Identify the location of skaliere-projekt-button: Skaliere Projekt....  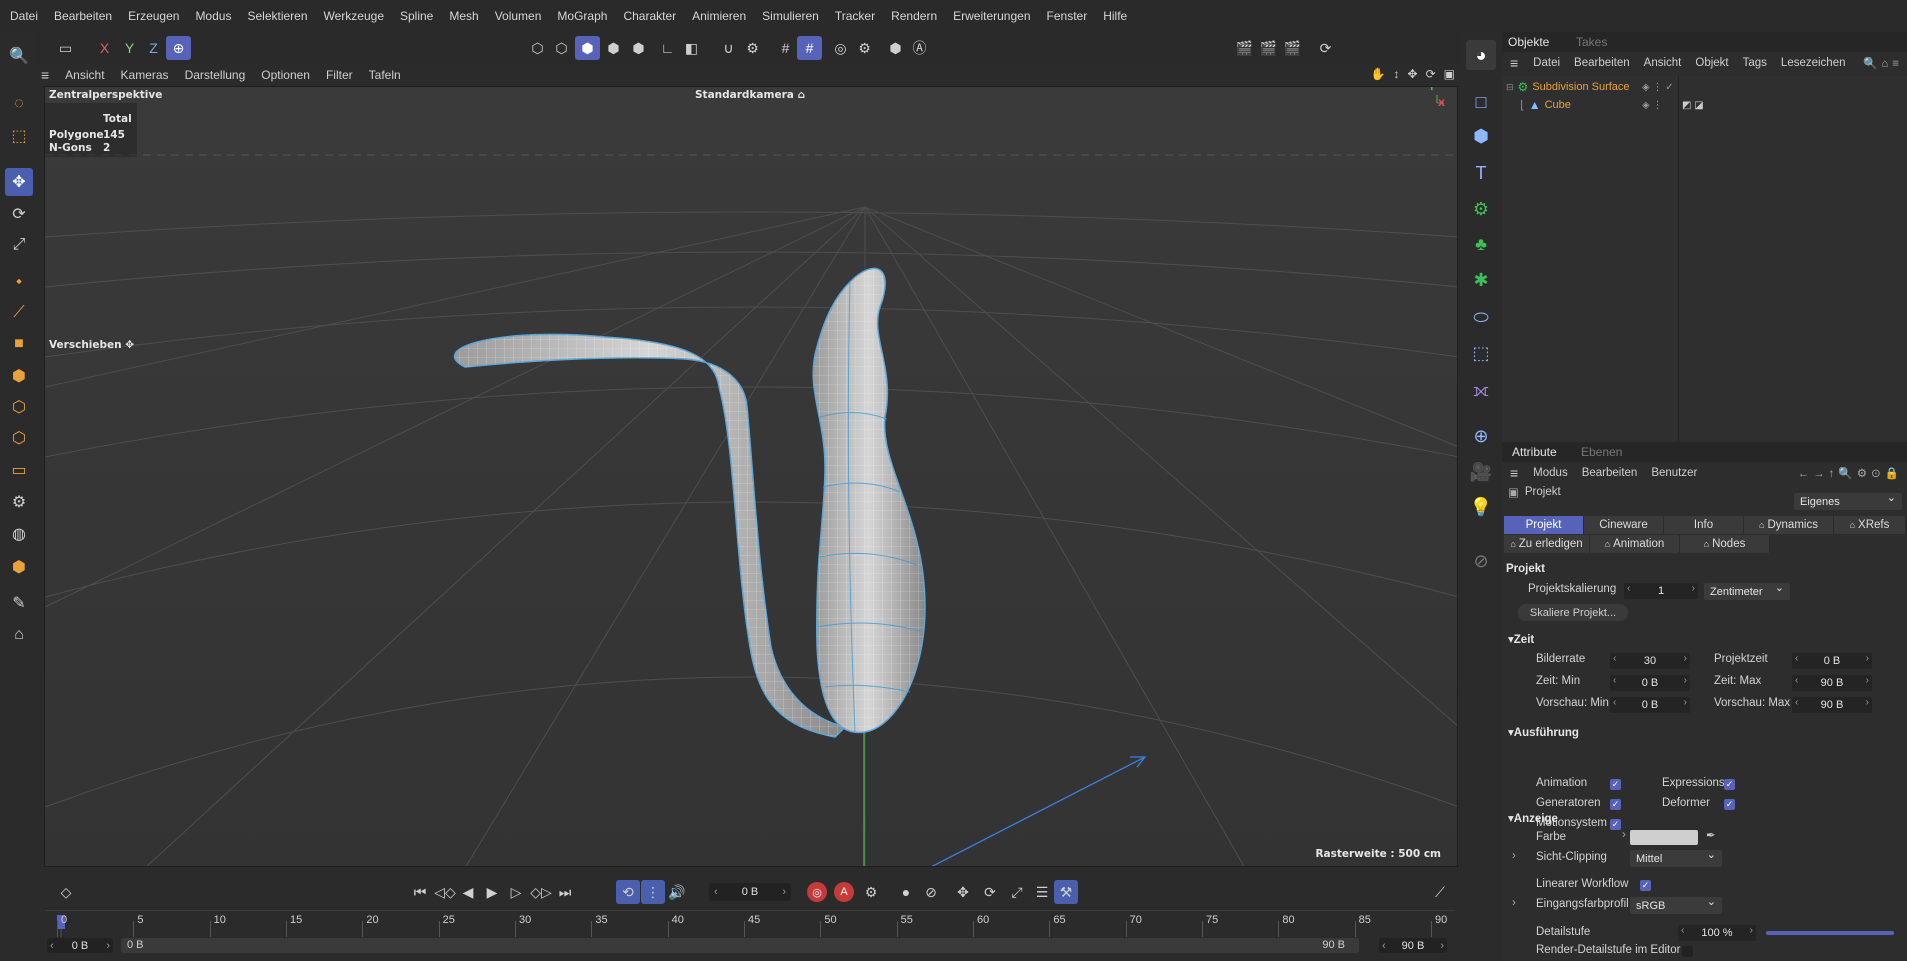
(1573, 612).